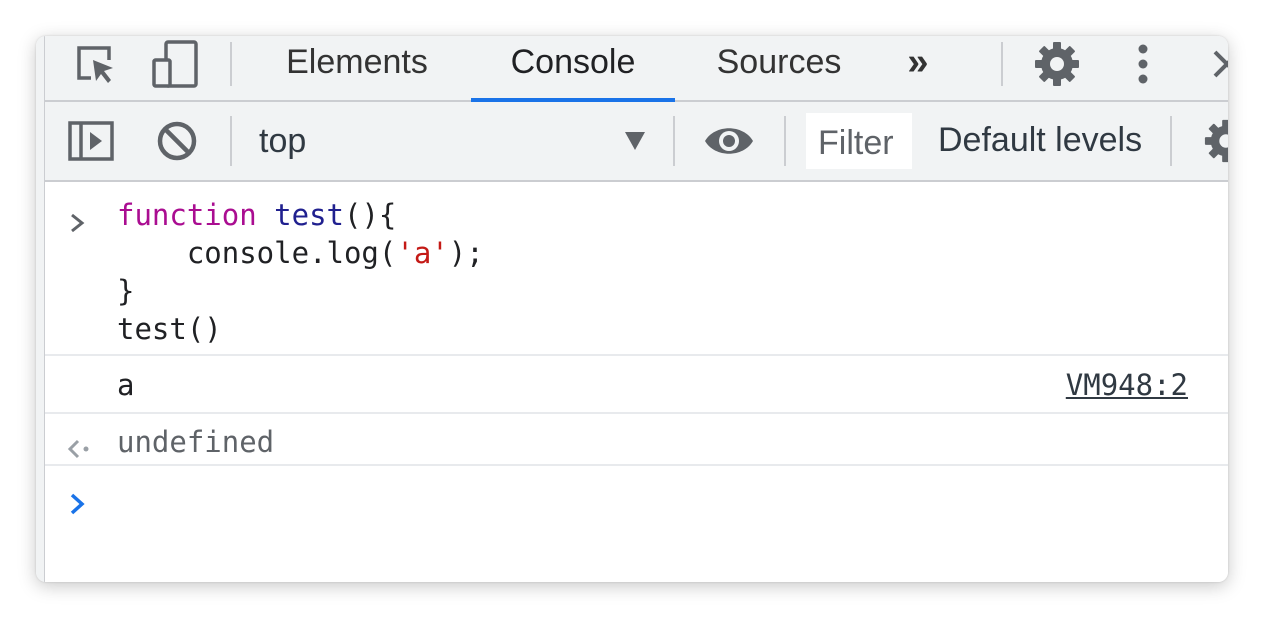 The image size is (1264, 618). What do you see at coordinates (1218, 64) in the screenshot?
I see `close-icon` at bounding box center [1218, 64].